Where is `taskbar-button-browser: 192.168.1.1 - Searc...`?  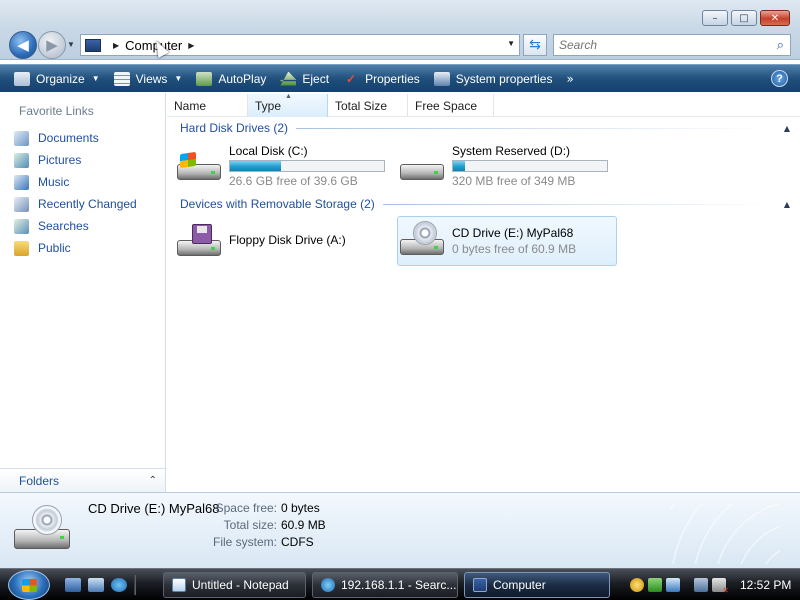 taskbar-button-browser: 192.168.1.1 - Searc... is located at coordinates (385, 585).